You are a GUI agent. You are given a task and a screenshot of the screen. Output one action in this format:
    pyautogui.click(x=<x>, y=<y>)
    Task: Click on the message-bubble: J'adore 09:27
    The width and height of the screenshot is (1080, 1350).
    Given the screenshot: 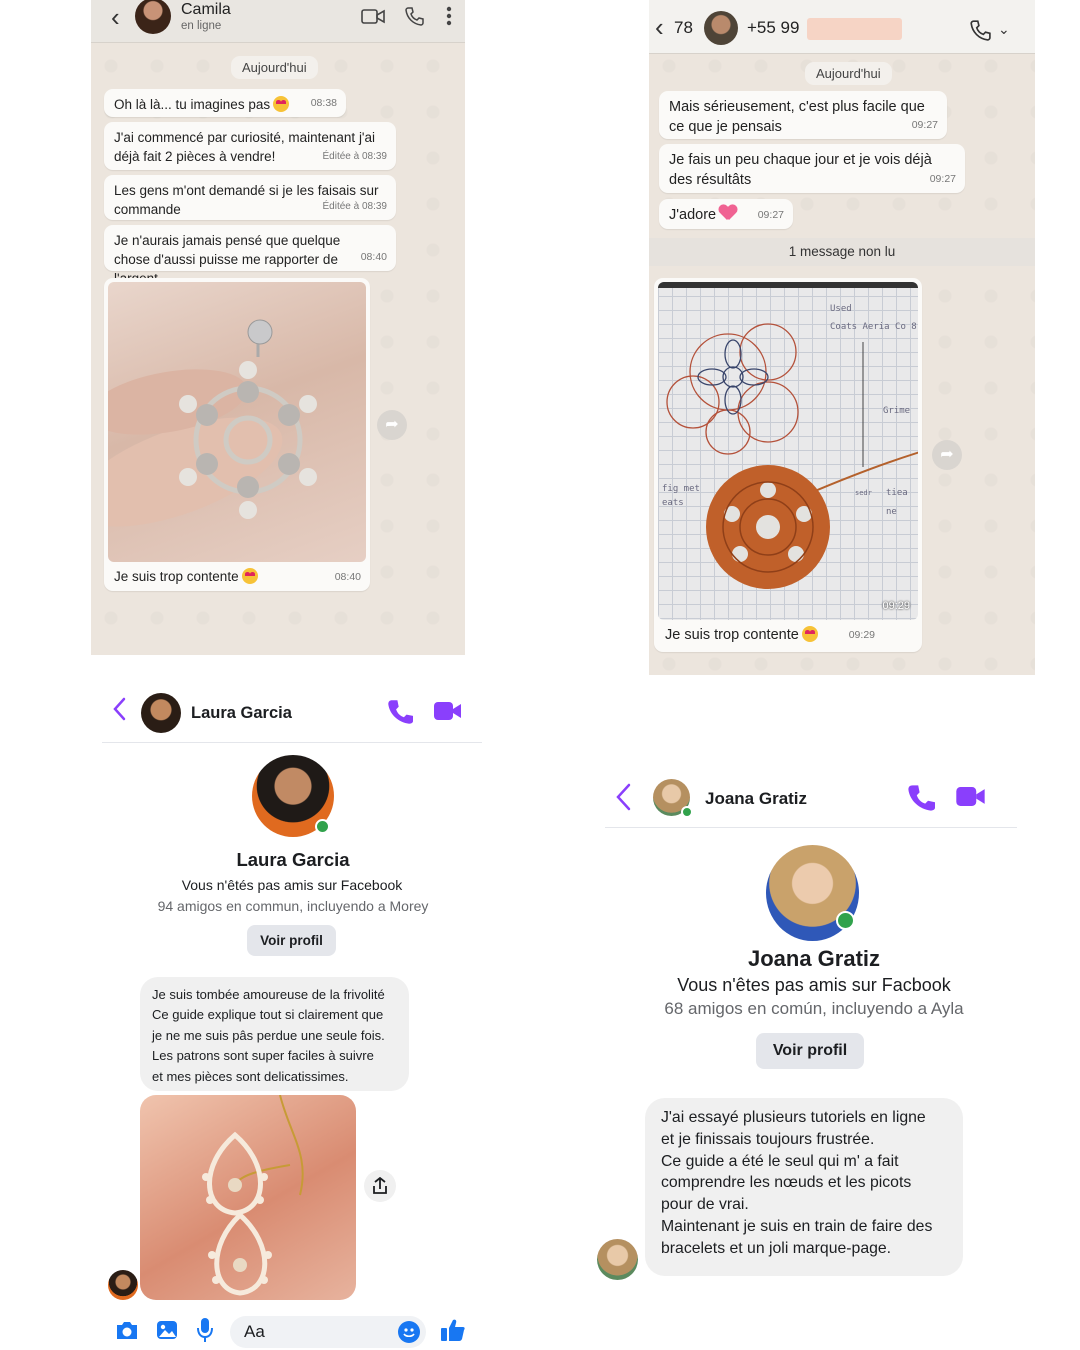 What is the action you would take?
    pyautogui.click(x=726, y=214)
    